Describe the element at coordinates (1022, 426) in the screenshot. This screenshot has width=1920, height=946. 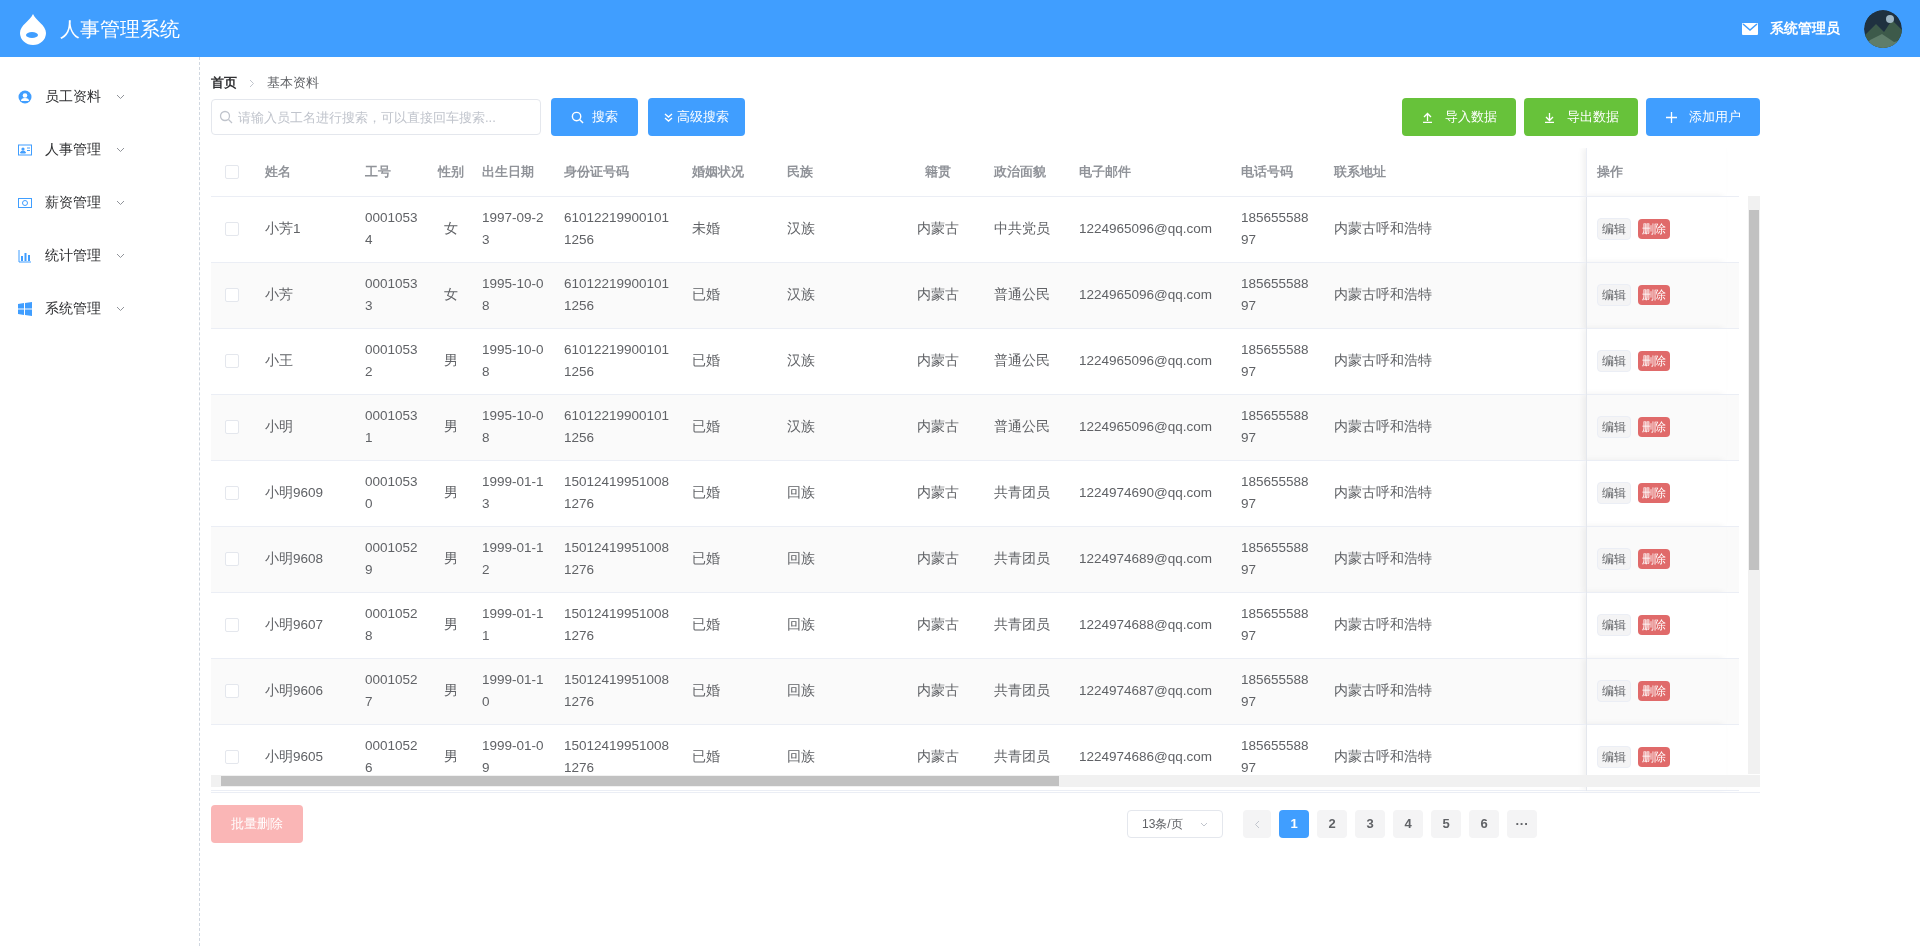
I see `table-cell: 普通公民` at that location.